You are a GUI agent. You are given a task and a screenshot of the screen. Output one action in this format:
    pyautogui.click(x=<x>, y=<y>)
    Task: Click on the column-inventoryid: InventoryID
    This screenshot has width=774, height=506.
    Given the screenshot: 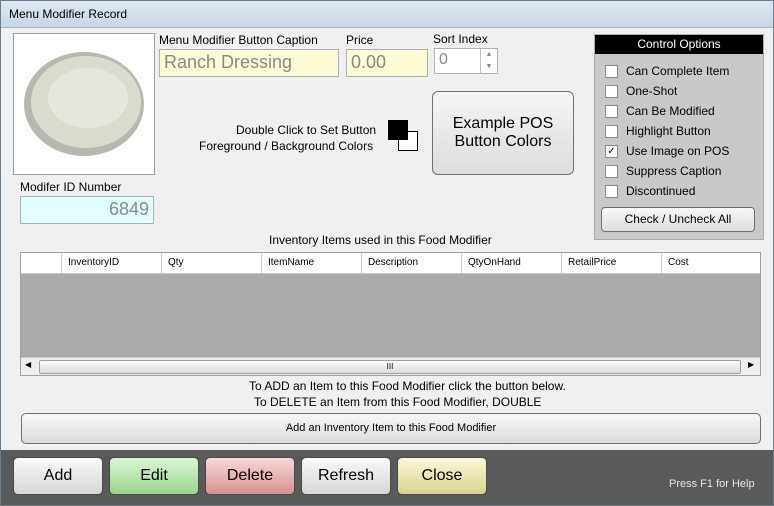 What is the action you would take?
    pyautogui.click(x=111, y=263)
    